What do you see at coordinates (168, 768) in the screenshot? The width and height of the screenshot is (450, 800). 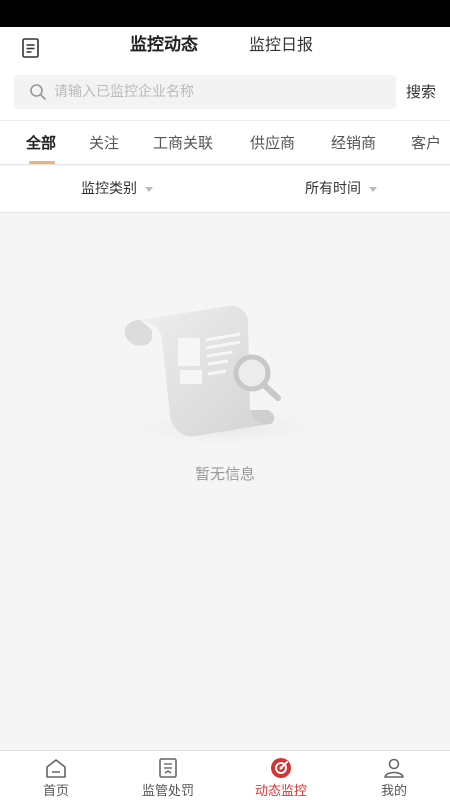 I see `document-icon` at bounding box center [168, 768].